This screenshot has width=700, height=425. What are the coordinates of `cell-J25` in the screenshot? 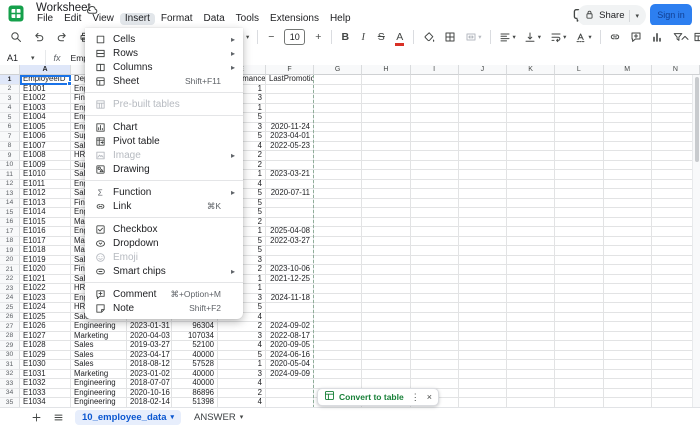 It's located at (482, 308).